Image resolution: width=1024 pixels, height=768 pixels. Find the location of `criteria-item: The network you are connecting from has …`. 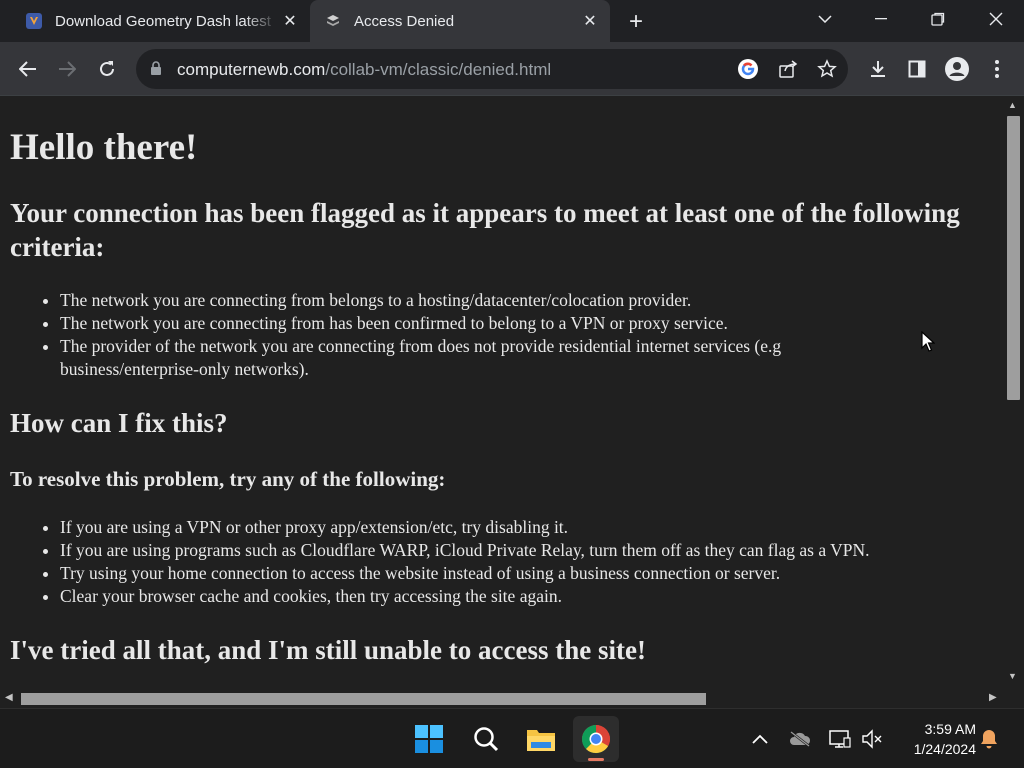

criteria-item: The network you are connecting from has … is located at coordinates (490, 323).